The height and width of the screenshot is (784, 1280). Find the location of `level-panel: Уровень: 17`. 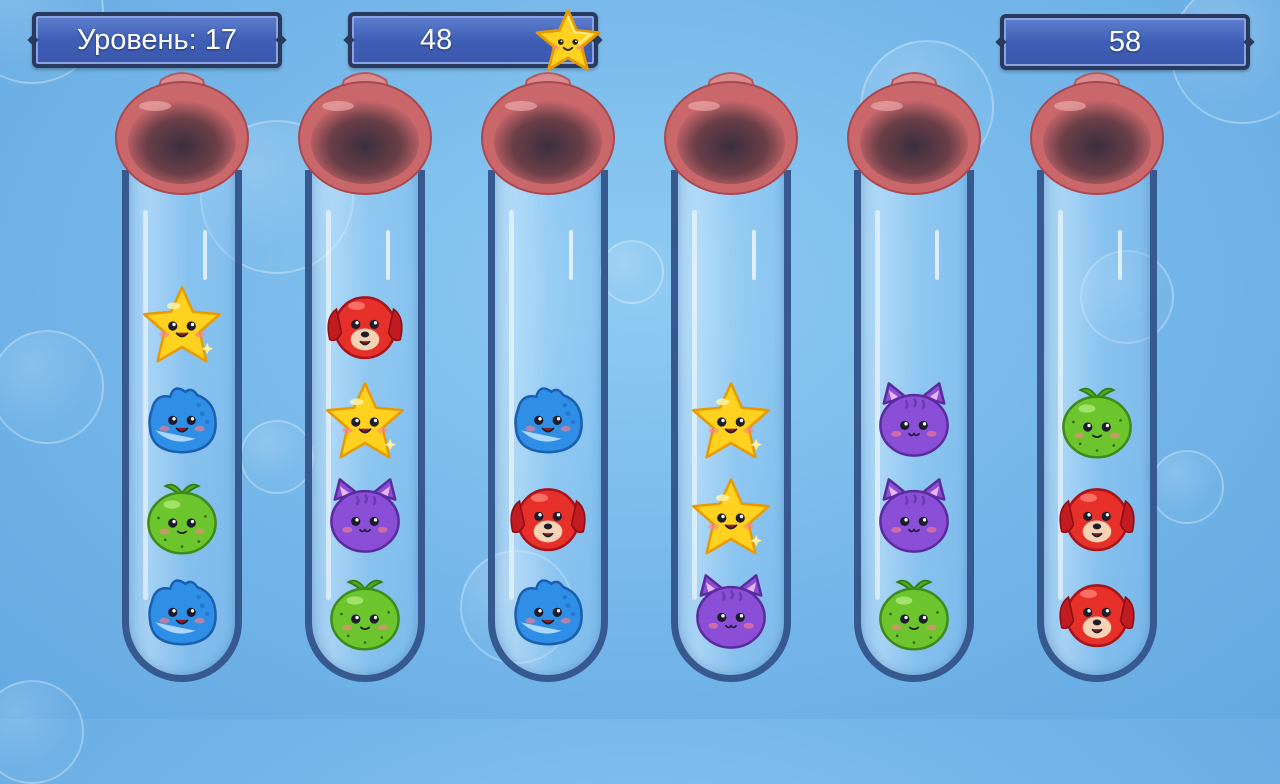

level-panel: Уровень: 17 is located at coordinates (157, 40).